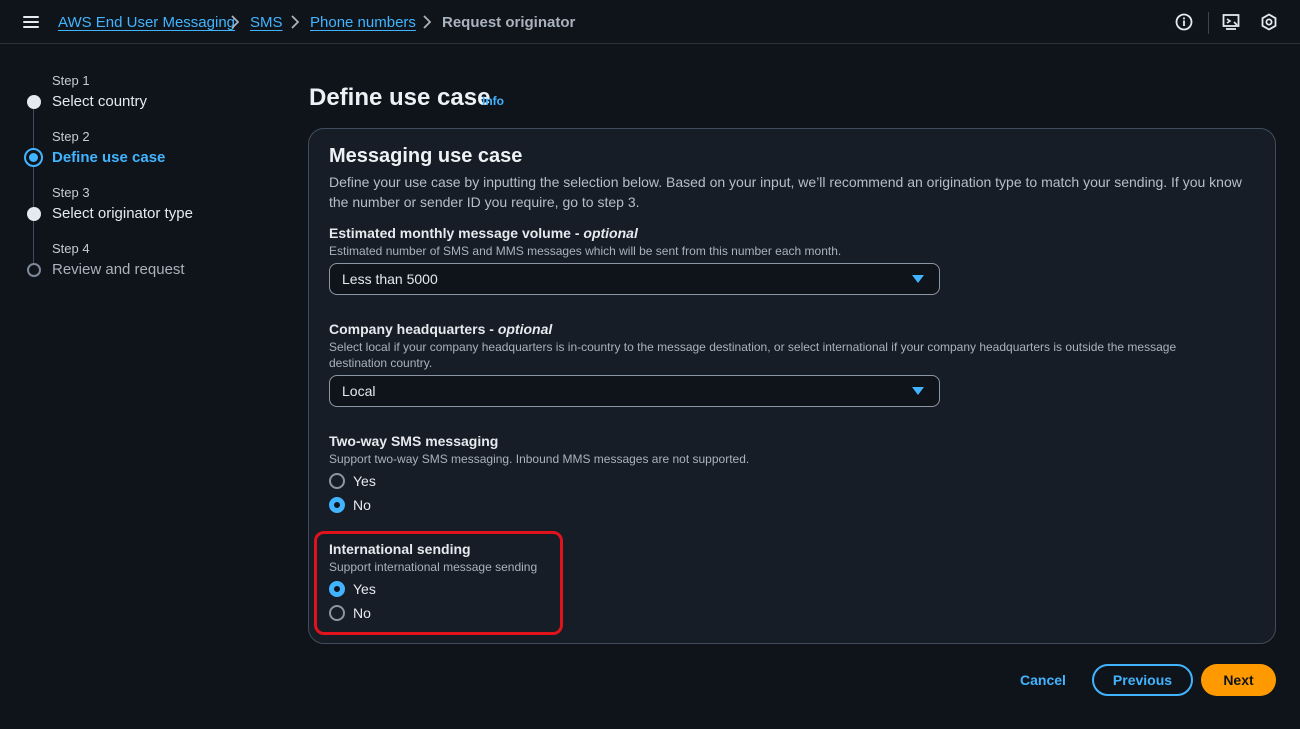 The image size is (1300, 729). What do you see at coordinates (337, 505) in the screenshot?
I see `two-way-no-radio` at bounding box center [337, 505].